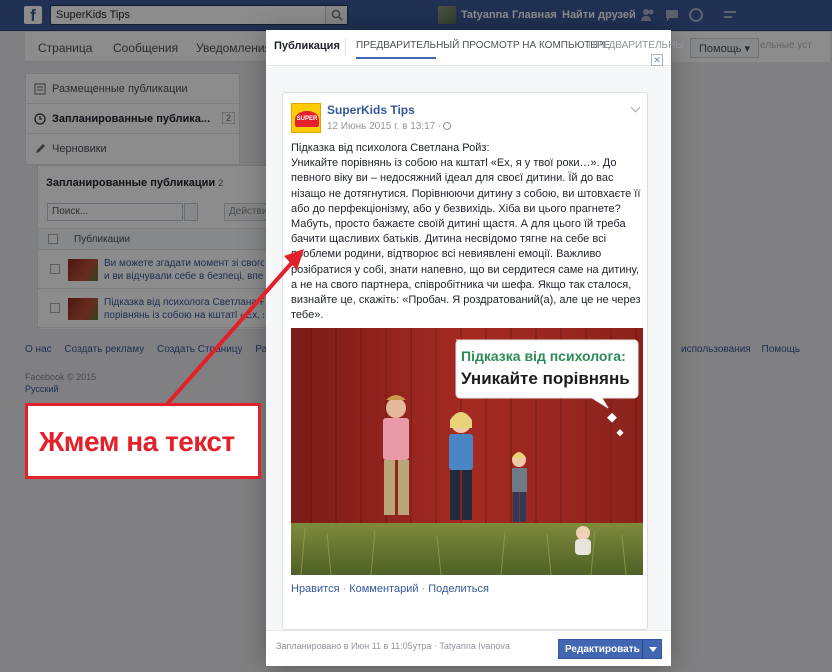  I want to click on annotation-arrow-icon, so click(235, 327).